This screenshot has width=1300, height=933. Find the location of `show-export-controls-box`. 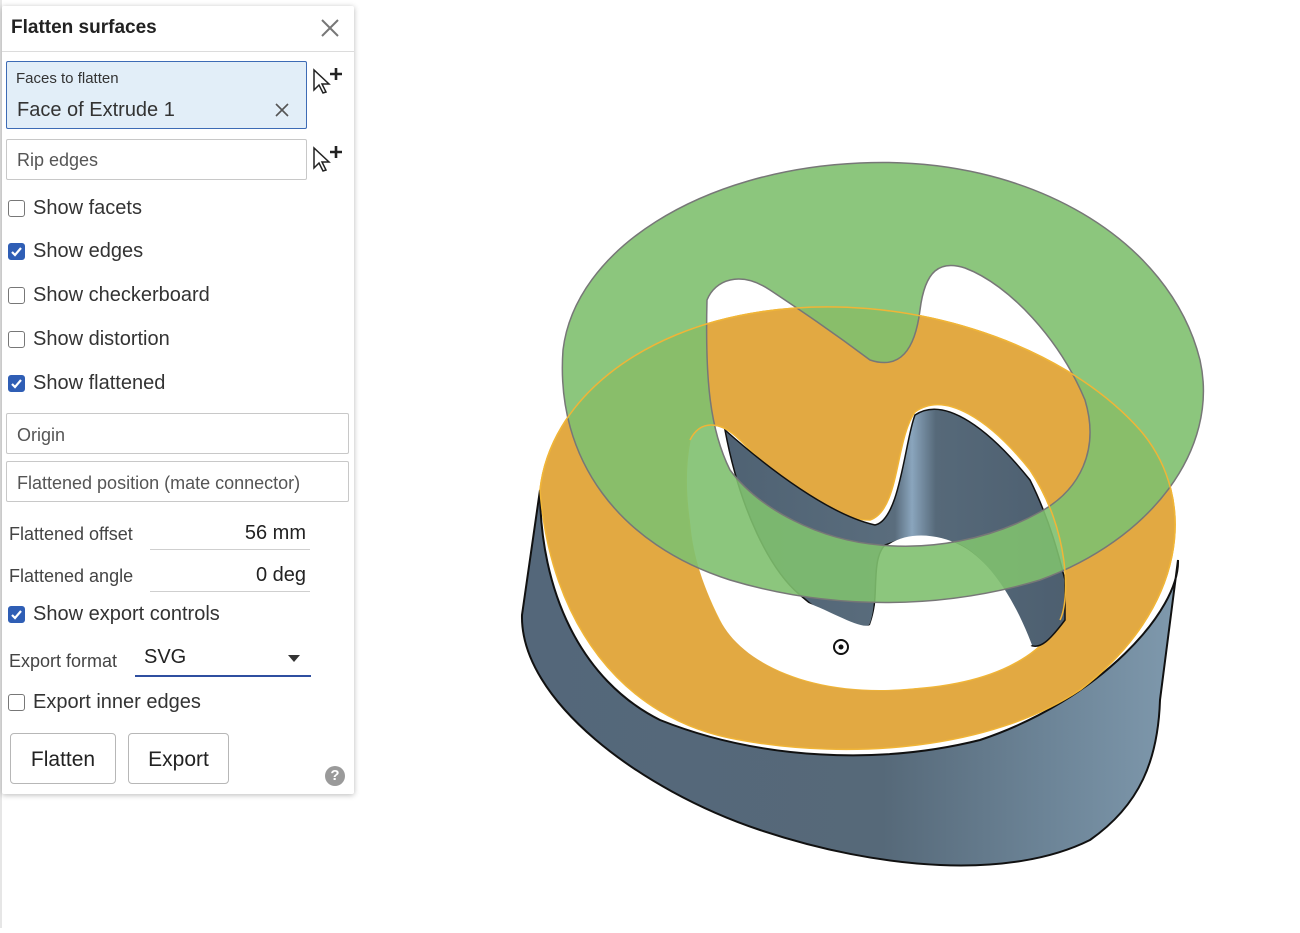

show-export-controls-box is located at coordinates (16, 614).